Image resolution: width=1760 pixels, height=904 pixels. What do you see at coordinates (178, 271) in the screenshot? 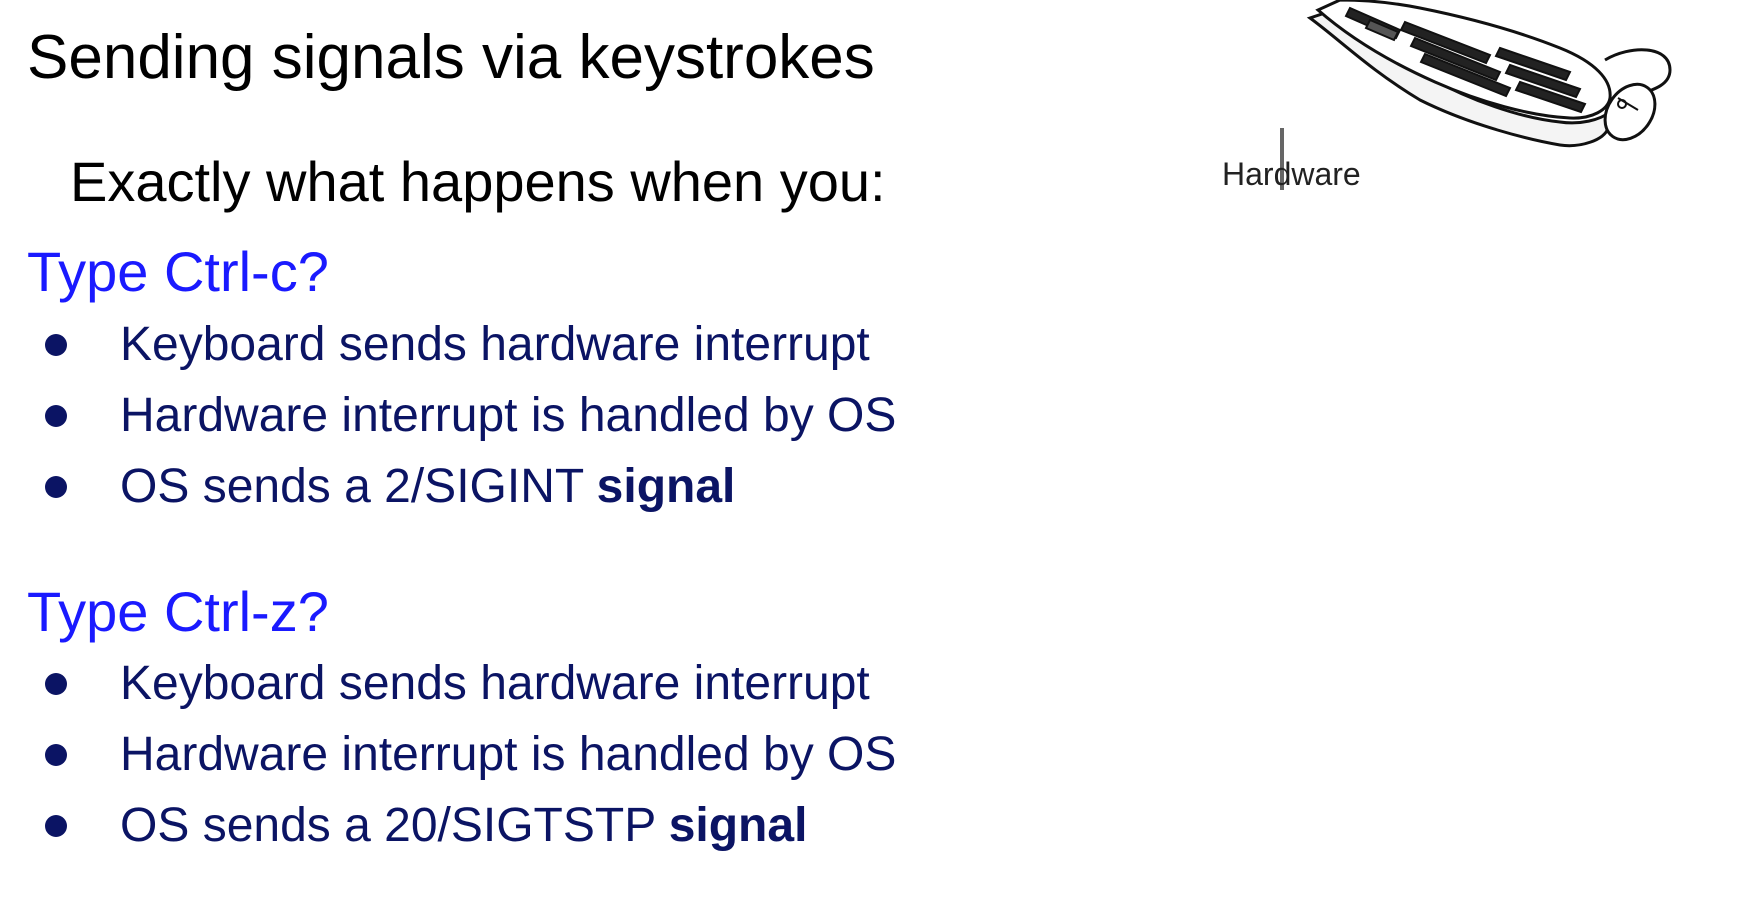
I see `section-heading-ctrl-c: Type Ctrl-c?` at bounding box center [178, 271].